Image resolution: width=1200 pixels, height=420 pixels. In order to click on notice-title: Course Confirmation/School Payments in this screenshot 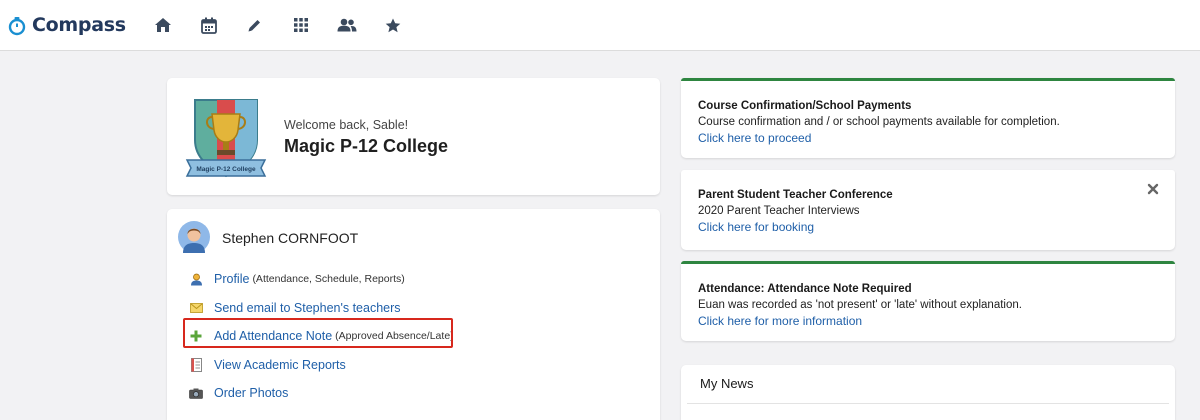, I will do `click(805, 106)`.